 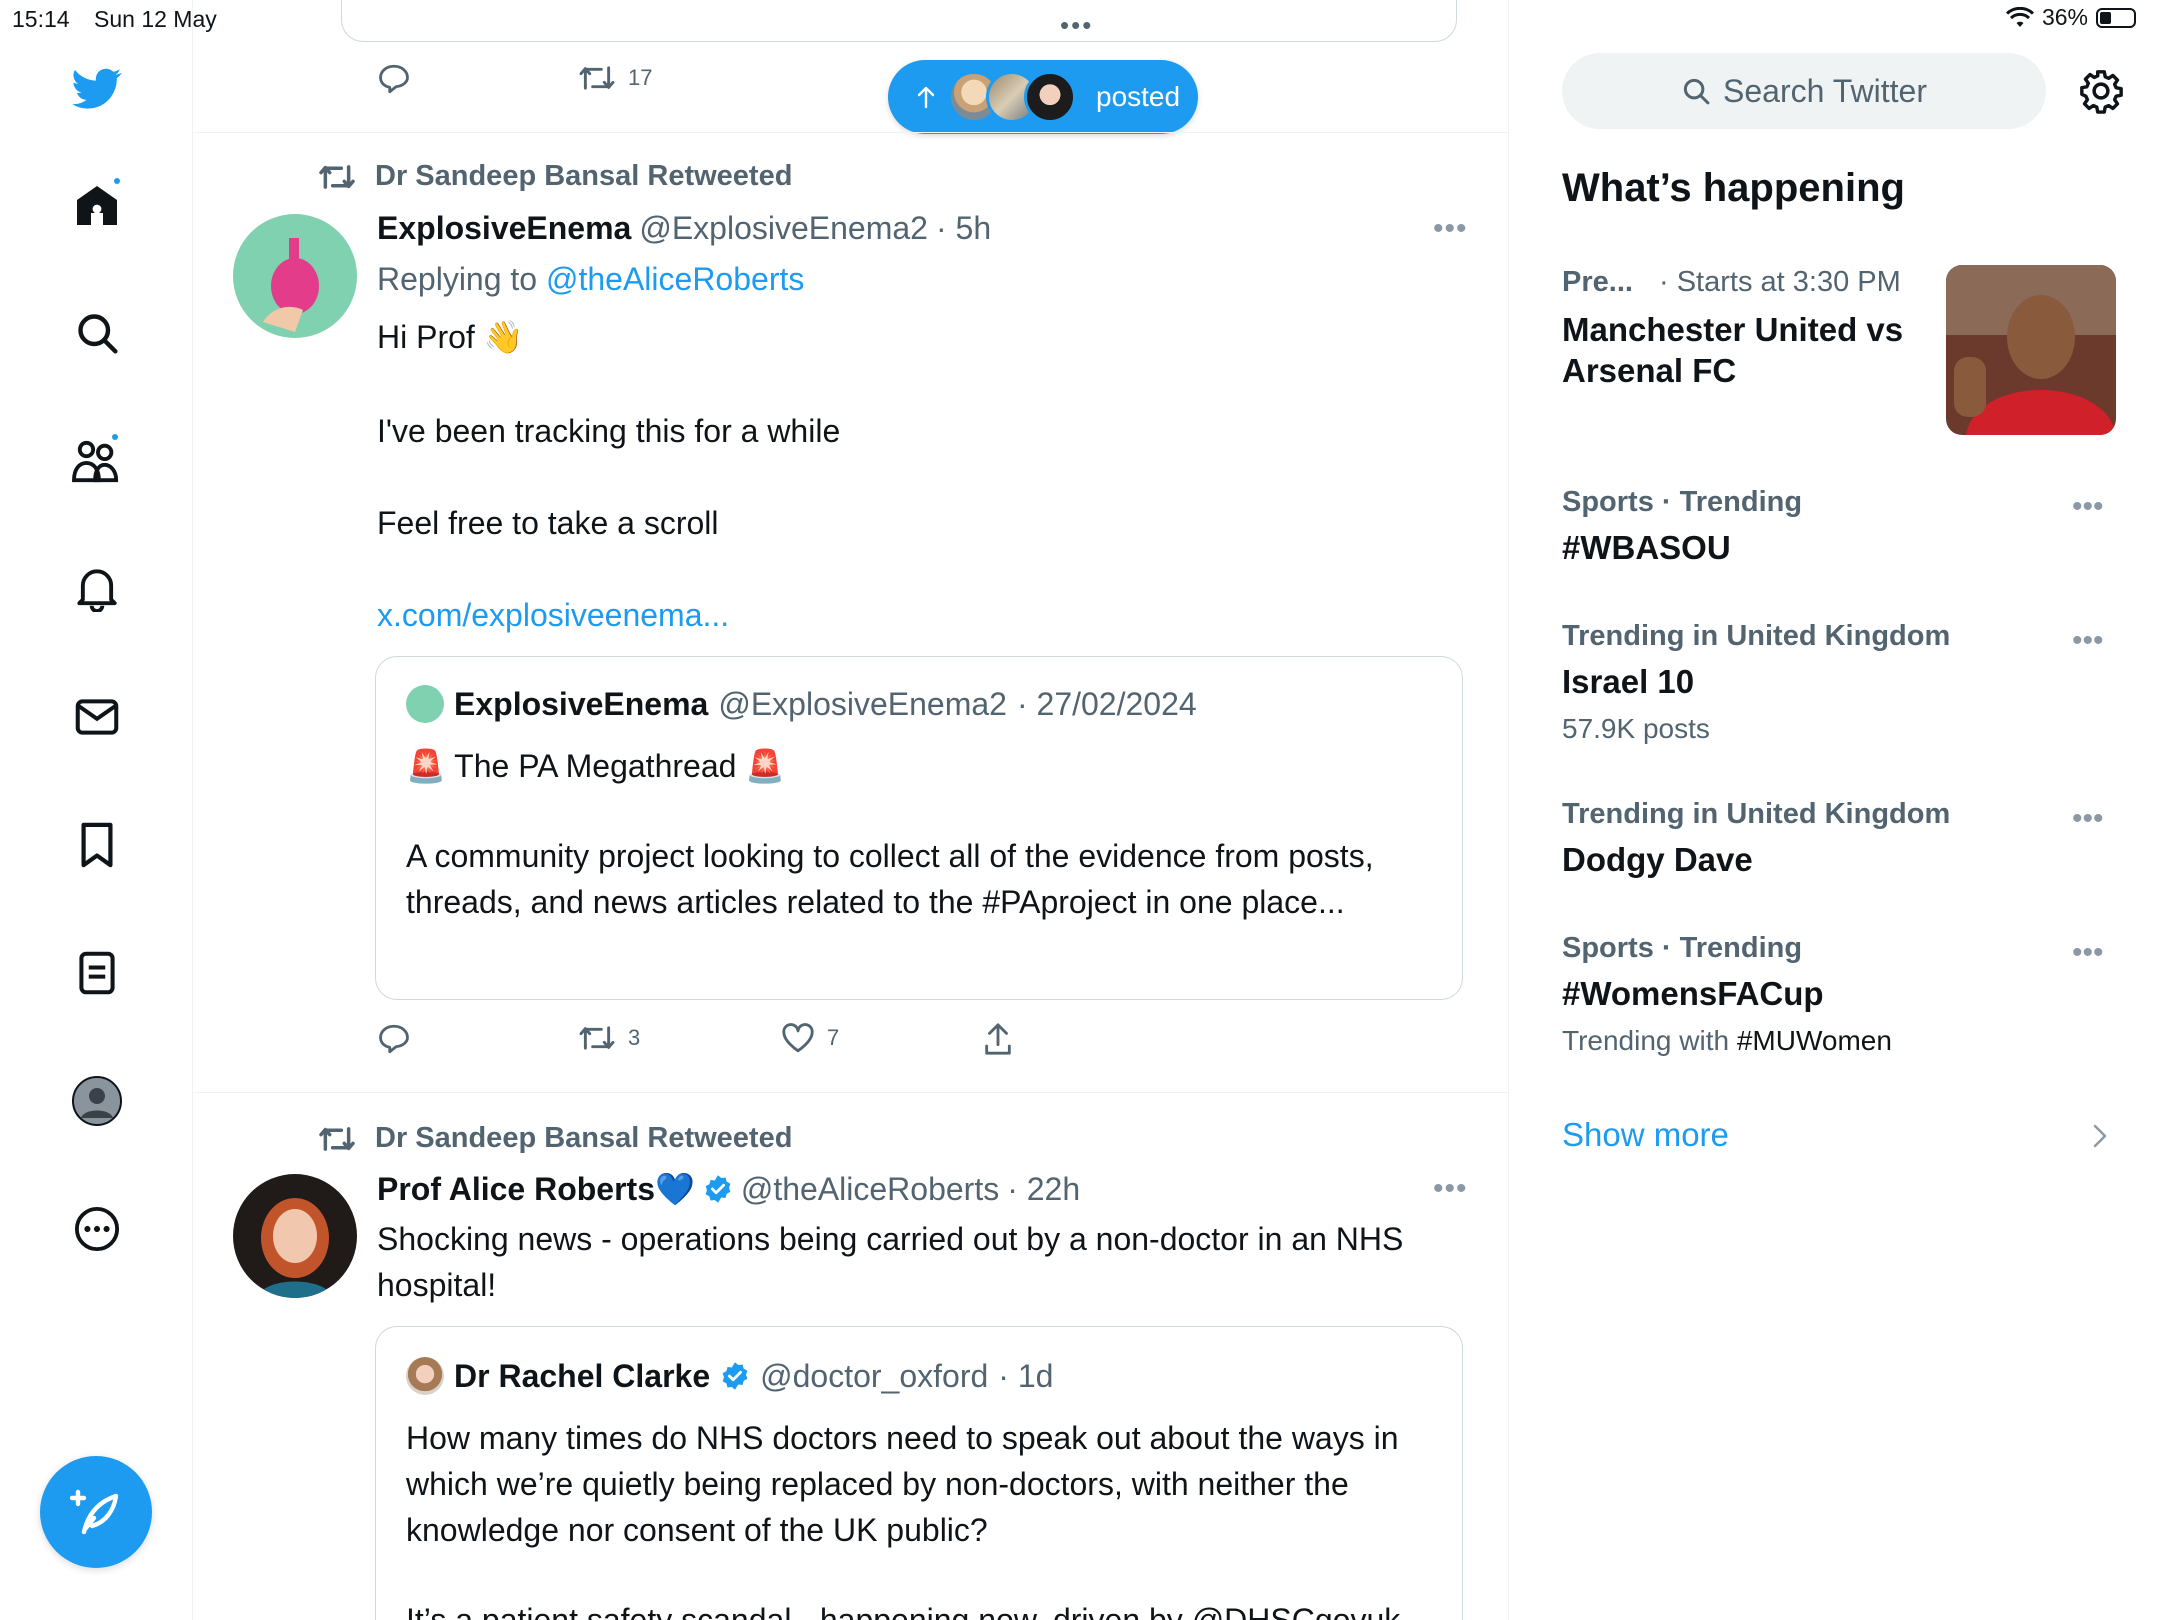 I want to click on nav-notifications, so click(x=97, y=589).